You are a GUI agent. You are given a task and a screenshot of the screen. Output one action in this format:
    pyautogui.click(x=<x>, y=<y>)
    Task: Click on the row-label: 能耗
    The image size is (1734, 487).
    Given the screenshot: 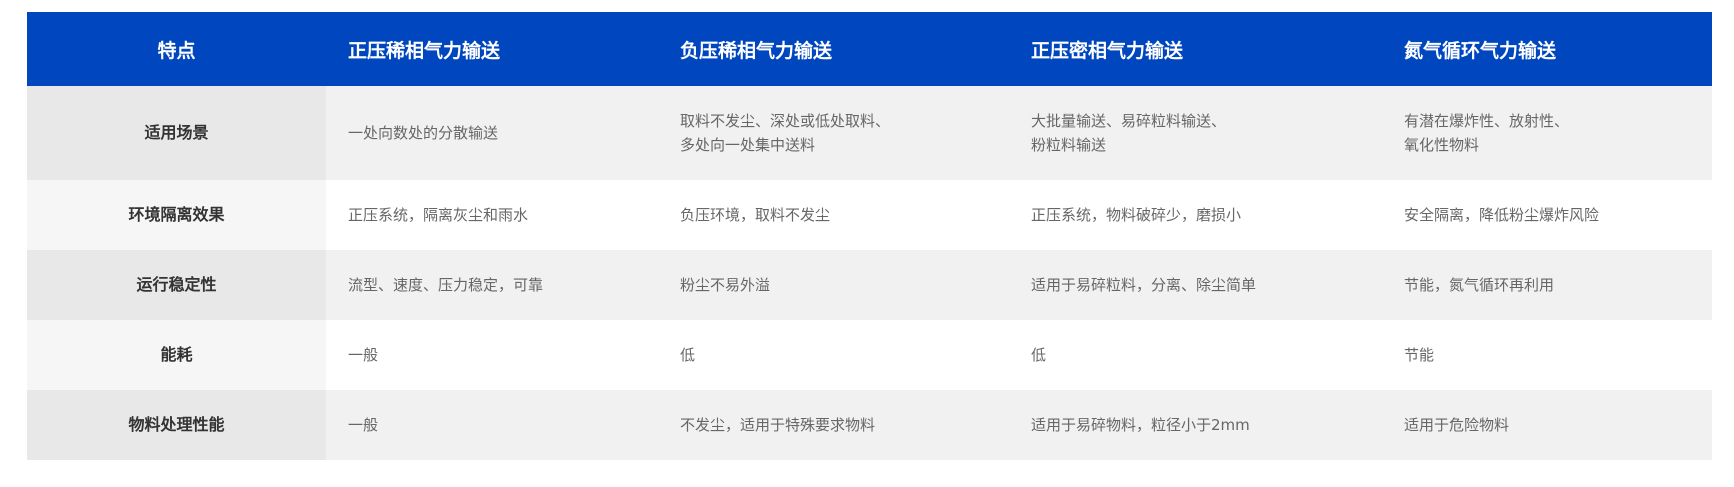 What is the action you would take?
    pyautogui.click(x=176, y=355)
    